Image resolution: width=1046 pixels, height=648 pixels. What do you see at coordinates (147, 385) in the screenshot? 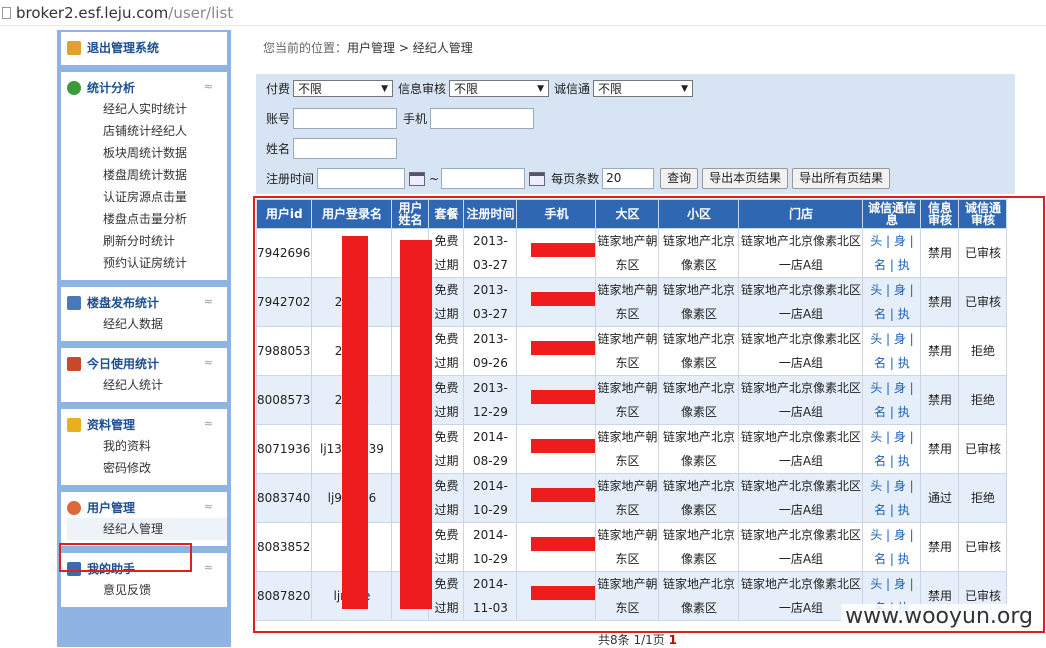
I see `sidebar-item-agent-stats: 经纪人统计` at bounding box center [147, 385].